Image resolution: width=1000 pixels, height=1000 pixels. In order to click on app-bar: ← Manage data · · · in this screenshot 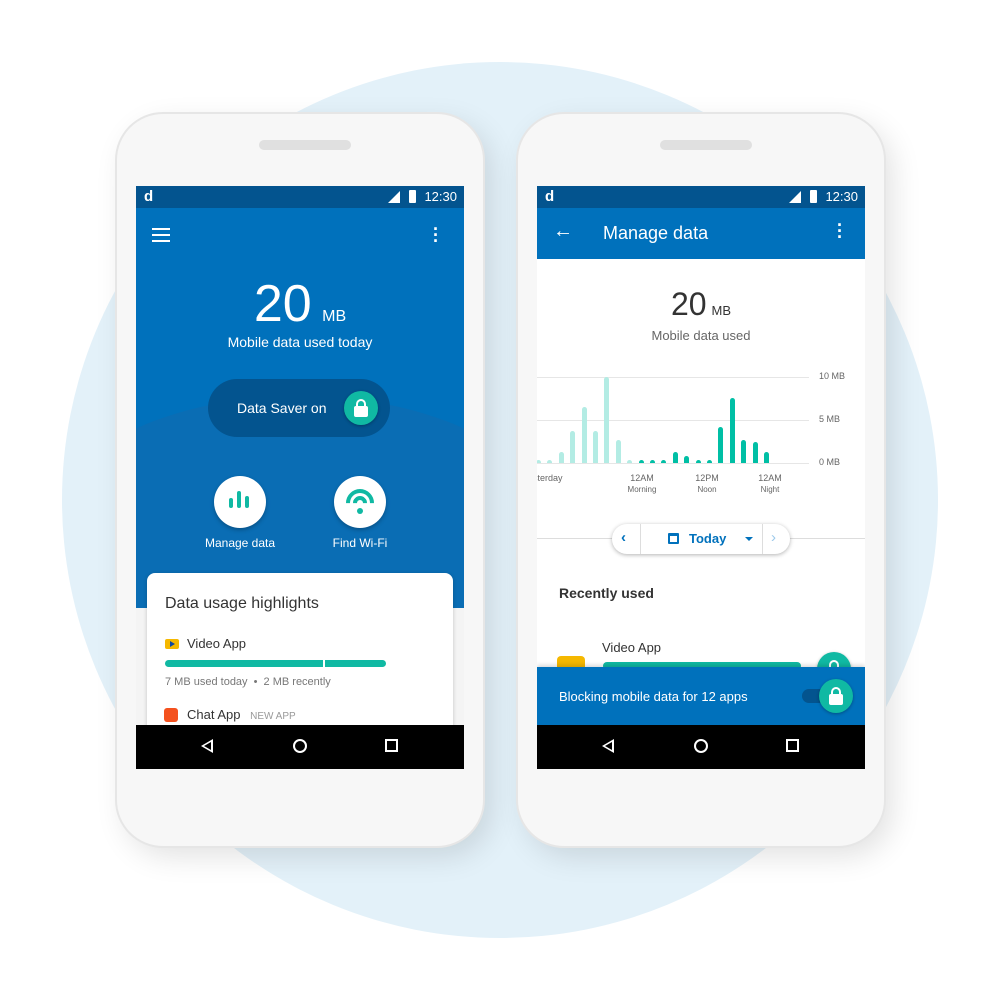, I will do `click(701, 233)`.